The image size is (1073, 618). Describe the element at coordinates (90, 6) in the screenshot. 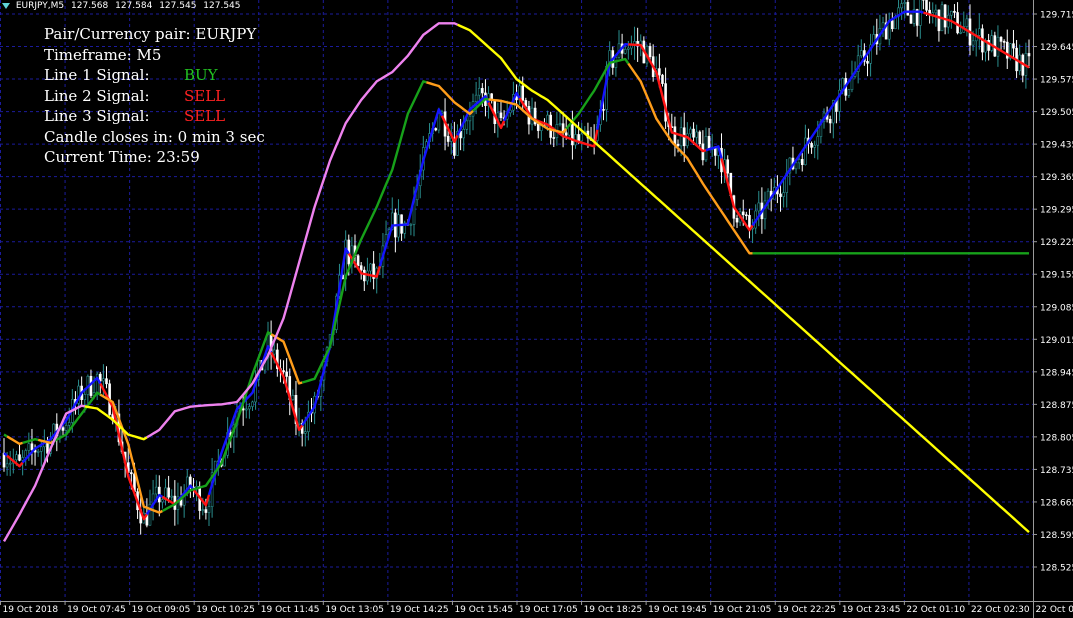

I see `open-price: 127.568` at that location.